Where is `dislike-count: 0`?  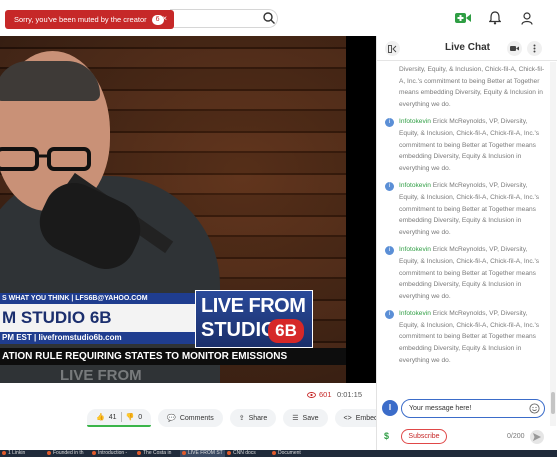 dislike-count: 0 is located at coordinates (140, 417).